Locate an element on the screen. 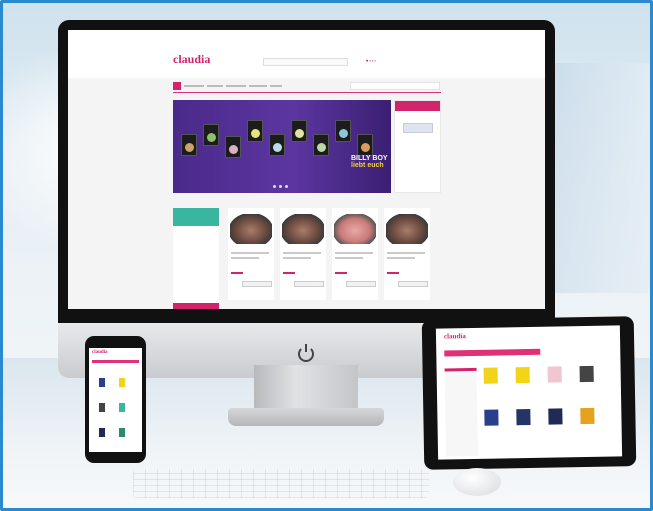  phone-logo: claudia is located at coordinates (100, 352).